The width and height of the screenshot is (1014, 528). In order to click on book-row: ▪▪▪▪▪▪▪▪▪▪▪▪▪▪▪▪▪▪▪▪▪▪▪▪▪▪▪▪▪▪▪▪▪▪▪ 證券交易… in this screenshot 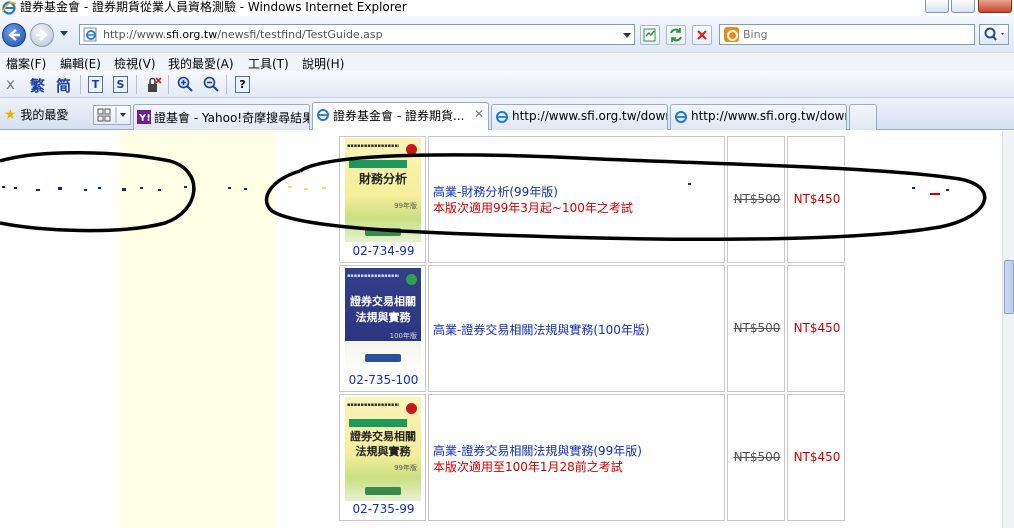, I will do `click(593, 457)`.